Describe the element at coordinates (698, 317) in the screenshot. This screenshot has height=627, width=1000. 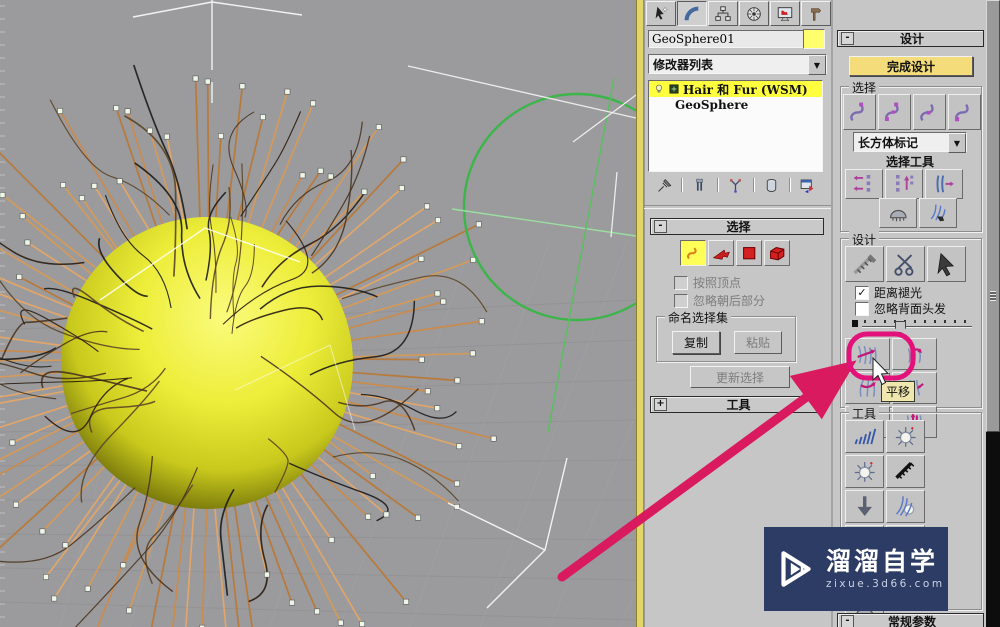
I see `group-title: 命名选择集` at that location.